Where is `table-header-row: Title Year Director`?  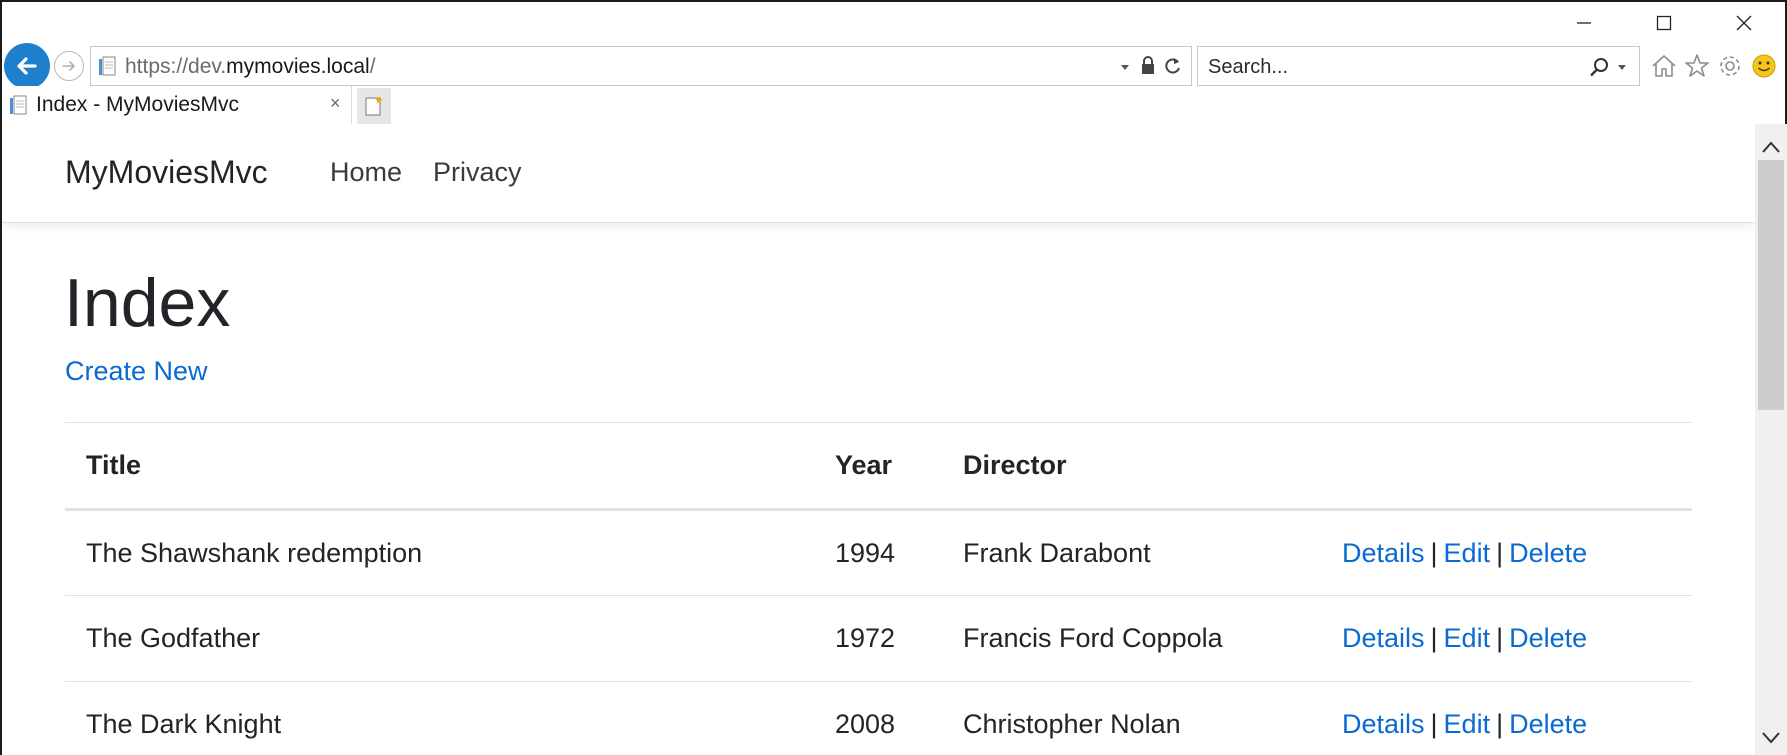 table-header-row: Title Year Director is located at coordinates (878, 466).